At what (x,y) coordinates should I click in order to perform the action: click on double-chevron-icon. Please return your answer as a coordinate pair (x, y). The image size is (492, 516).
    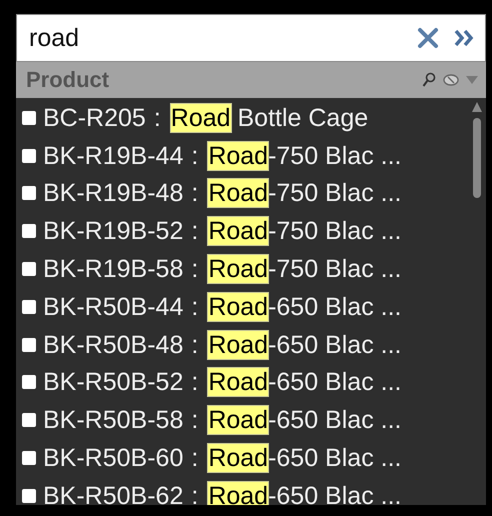
    Looking at the image, I should click on (464, 38).